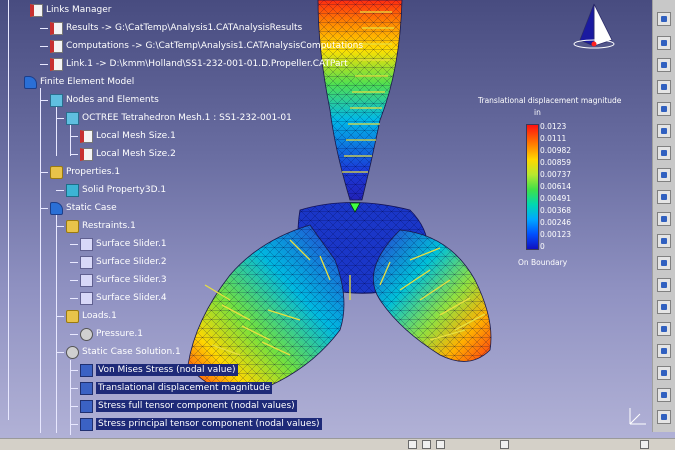 The width and height of the screenshot is (675, 450). Describe the element at coordinates (72, 352) in the screenshot. I see `solution-icon` at that location.